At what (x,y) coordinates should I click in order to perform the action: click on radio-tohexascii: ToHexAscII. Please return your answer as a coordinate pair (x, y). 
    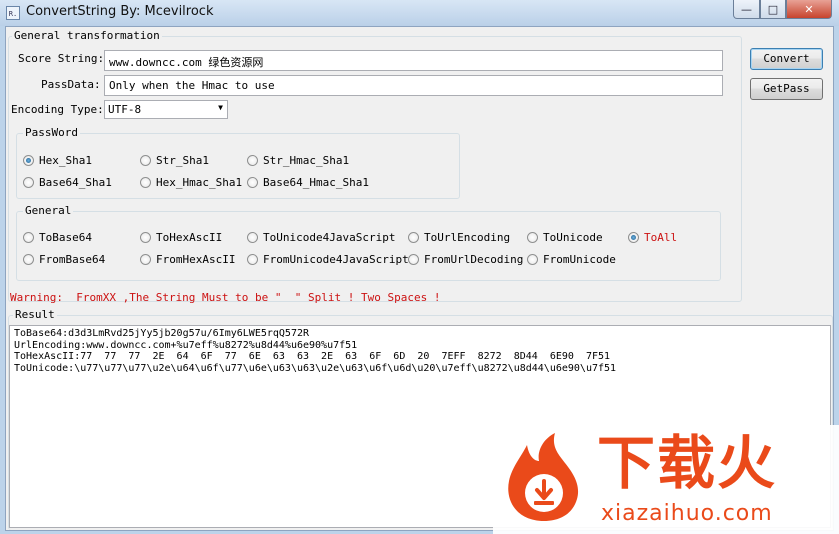
    Looking at the image, I should click on (181, 237).